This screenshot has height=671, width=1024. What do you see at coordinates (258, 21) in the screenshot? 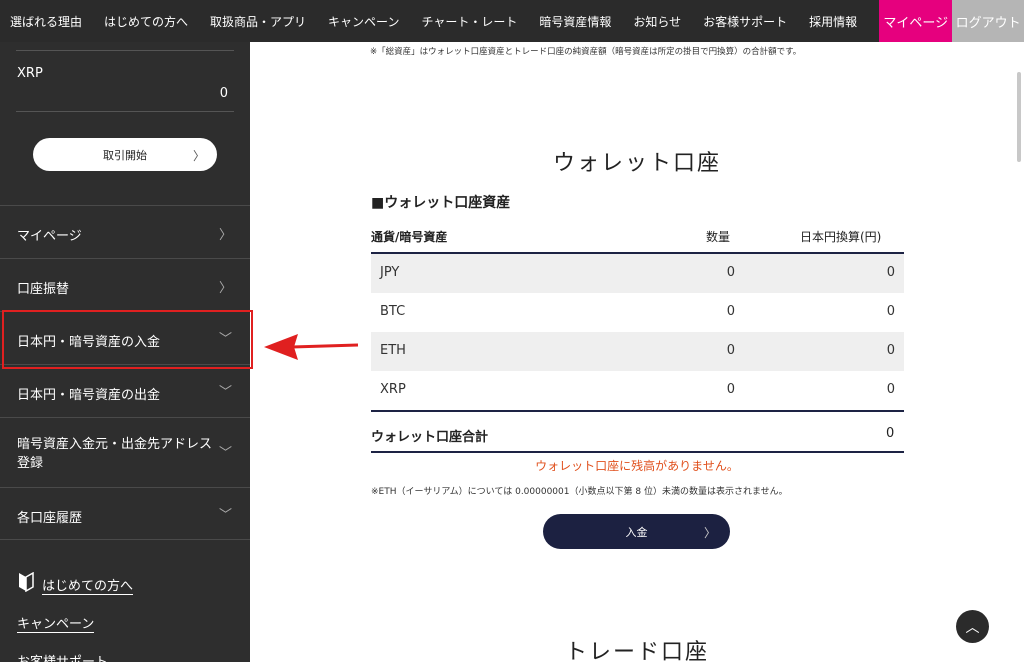
I see `nav-item-products: 取扱商品・アプリ` at bounding box center [258, 21].